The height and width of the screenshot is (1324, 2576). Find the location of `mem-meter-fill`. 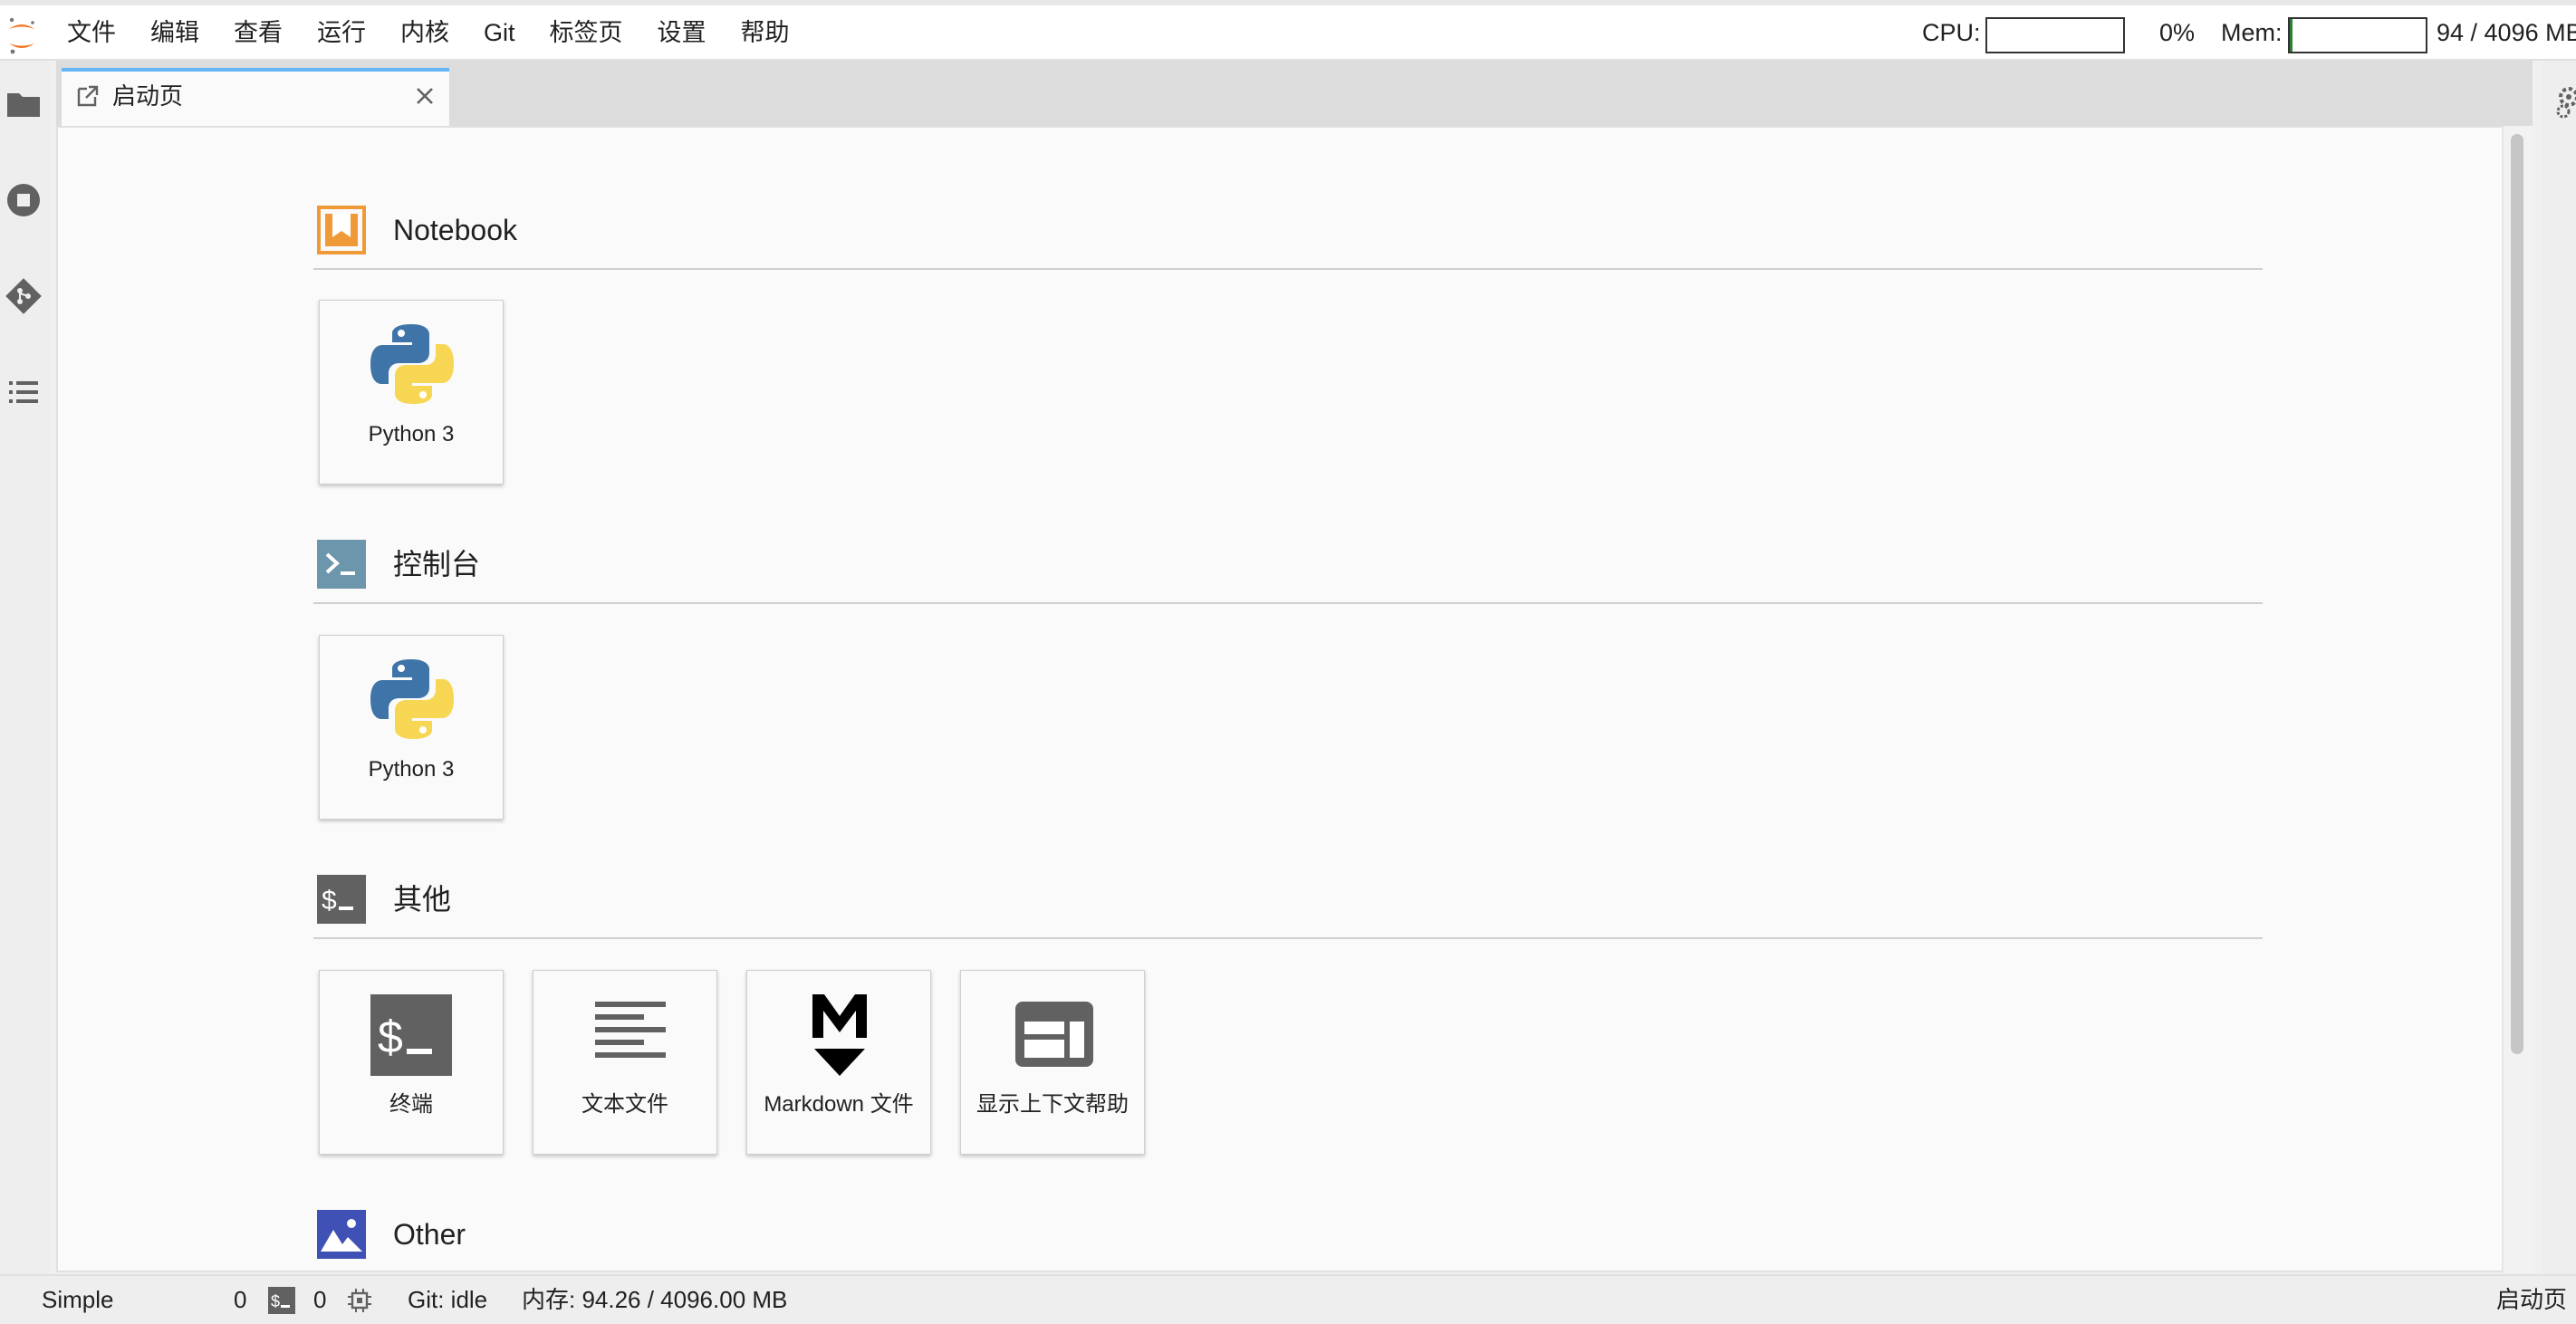

mem-meter-fill is located at coordinates (2291, 36).